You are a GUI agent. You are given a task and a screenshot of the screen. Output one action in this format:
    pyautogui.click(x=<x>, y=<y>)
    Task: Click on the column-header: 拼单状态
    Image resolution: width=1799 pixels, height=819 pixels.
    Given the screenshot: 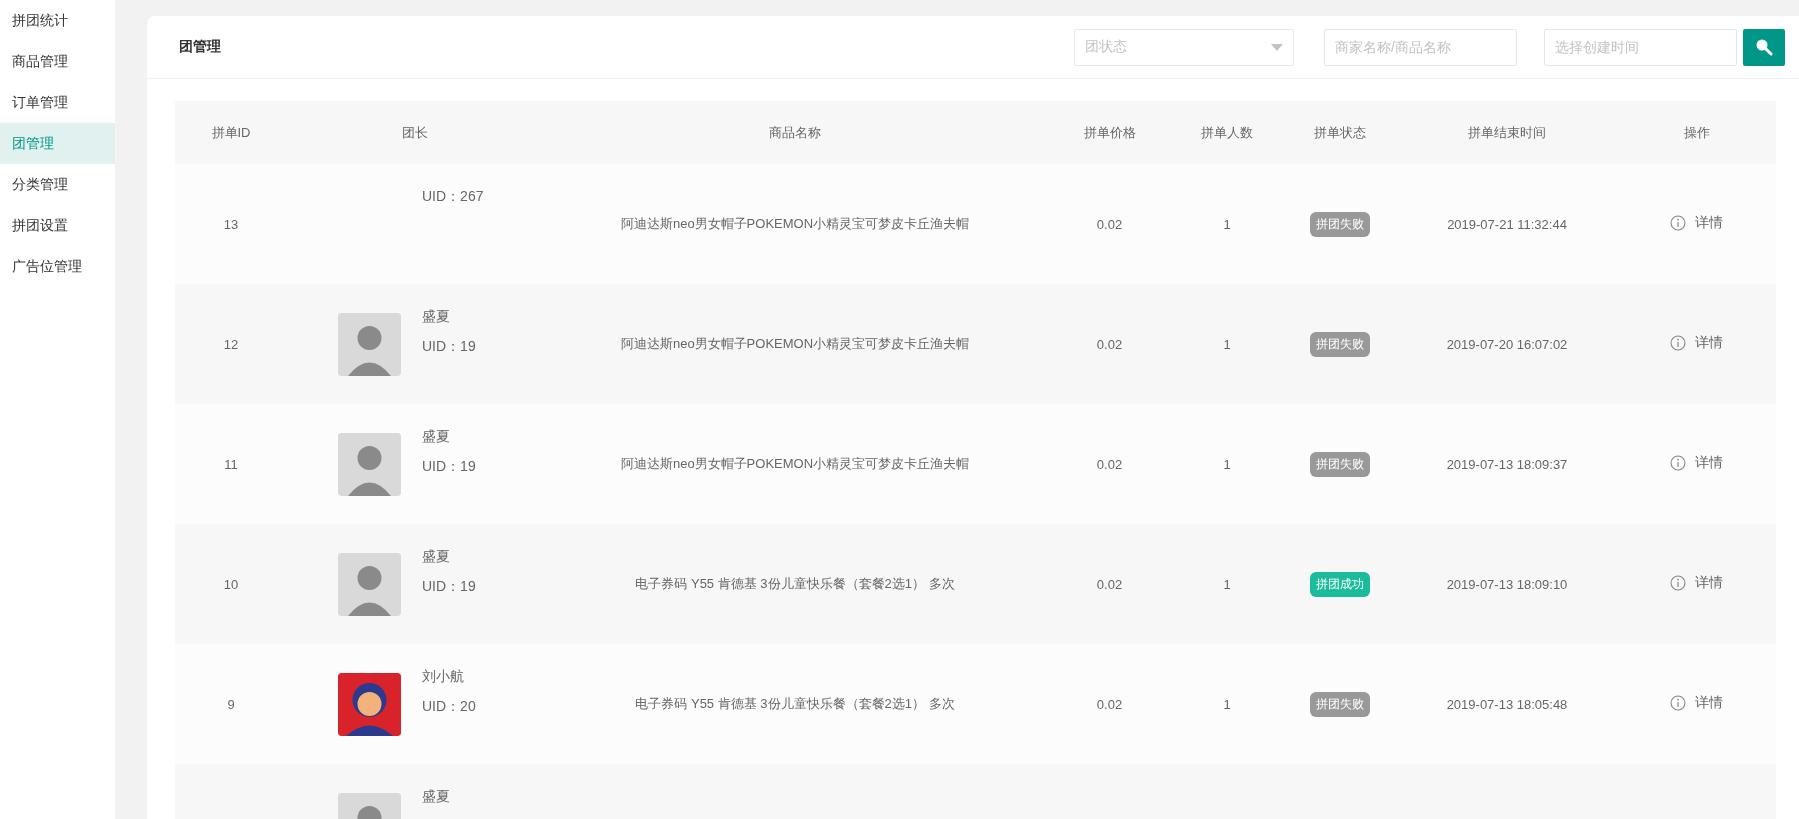 What is the action you would take?
    pyautogui.click(x=1339, y=132)
    